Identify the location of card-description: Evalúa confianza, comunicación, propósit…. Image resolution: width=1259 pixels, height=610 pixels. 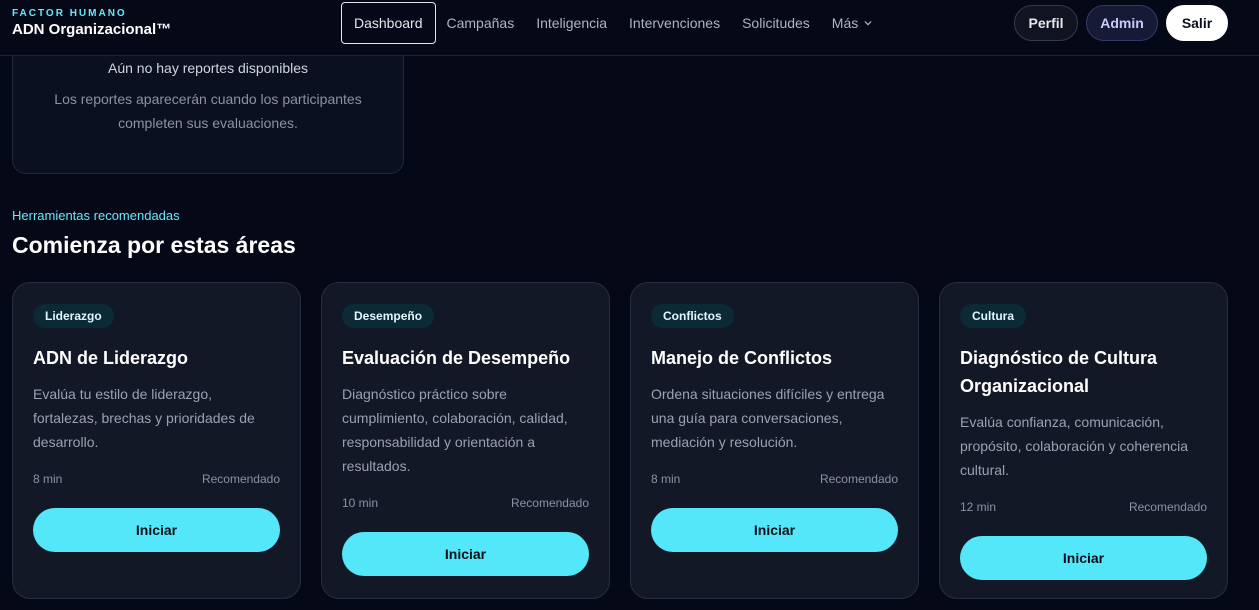
(1074, 446).